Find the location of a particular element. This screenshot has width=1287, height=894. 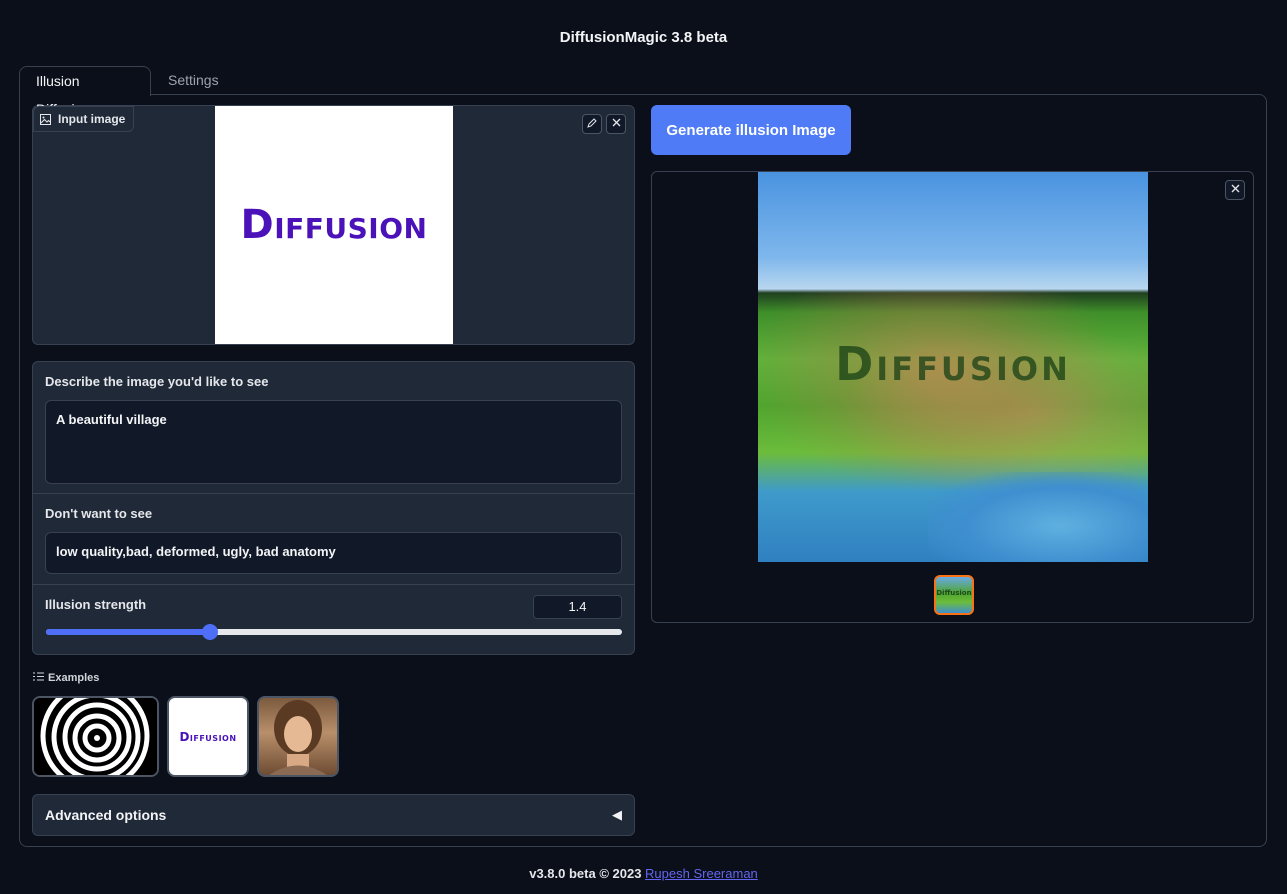

example-diffusion-text: Diffusion is located at coordinates (208, 736).